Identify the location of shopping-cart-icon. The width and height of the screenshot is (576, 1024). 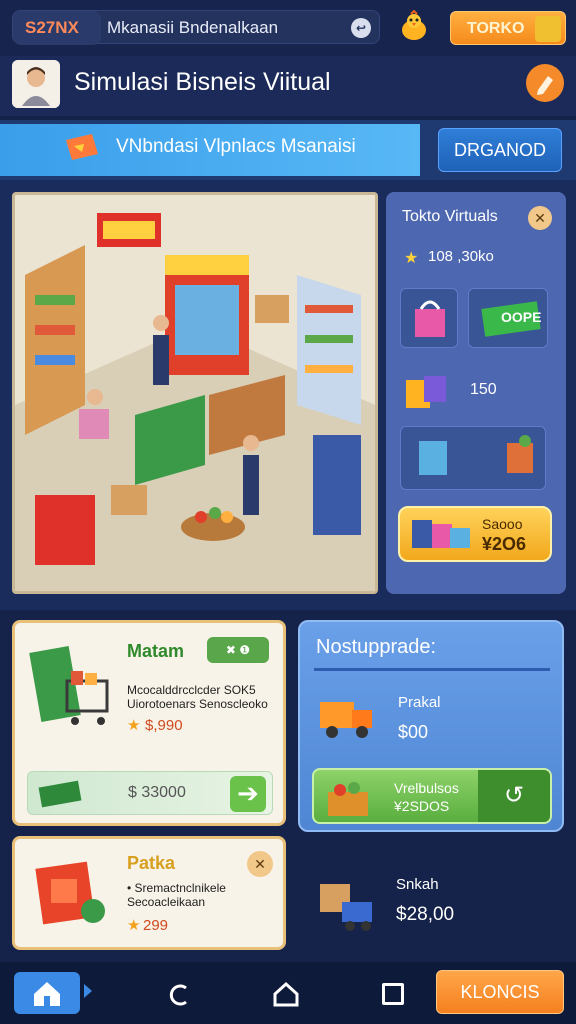
(69, 685).